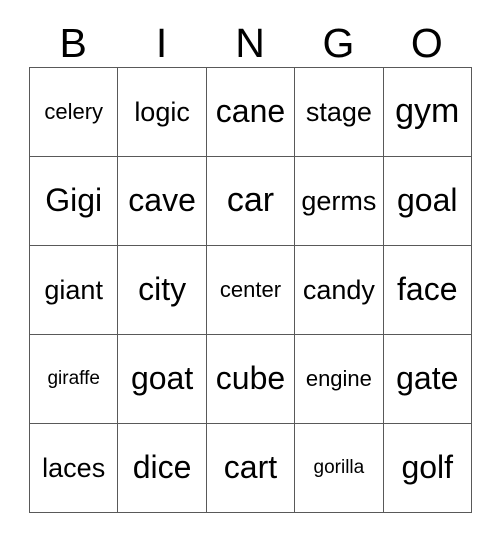 Image resolution: width=500 pixels, height=544 pixels. I want to click on bingo-cell: cane, so click(250, 112).